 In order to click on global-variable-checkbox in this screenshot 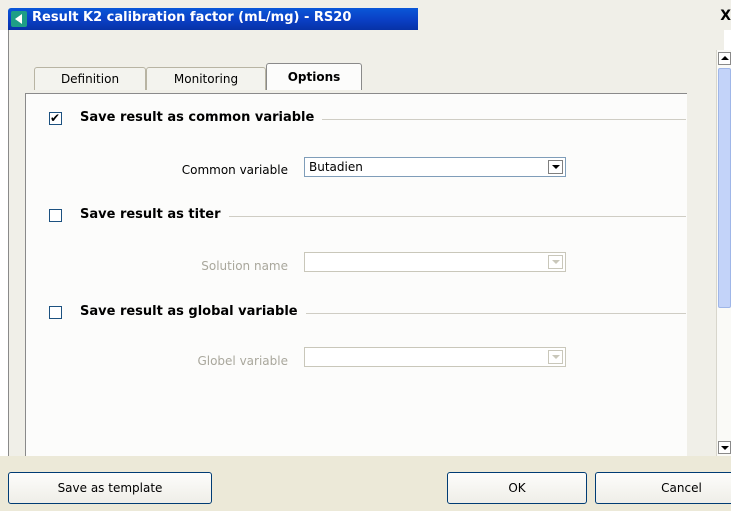, I will do `click(55, 312)`.